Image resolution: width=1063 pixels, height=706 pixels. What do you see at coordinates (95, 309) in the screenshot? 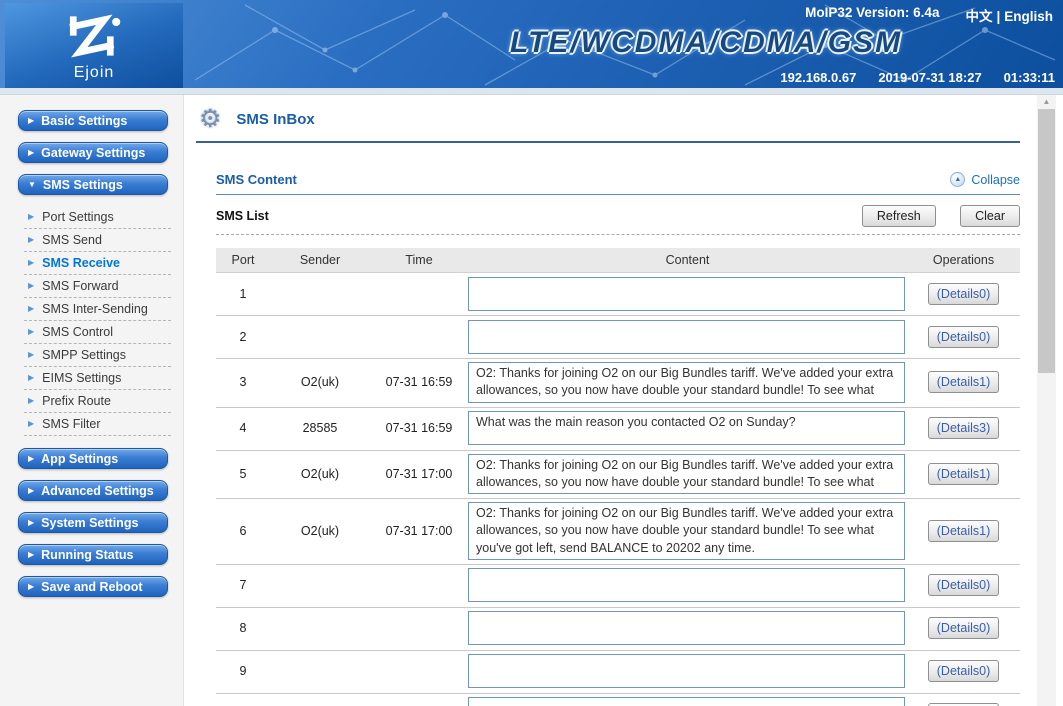
I see `sidebar-item-label: SMS Inter-Sending` at bounding box center [95, 309].